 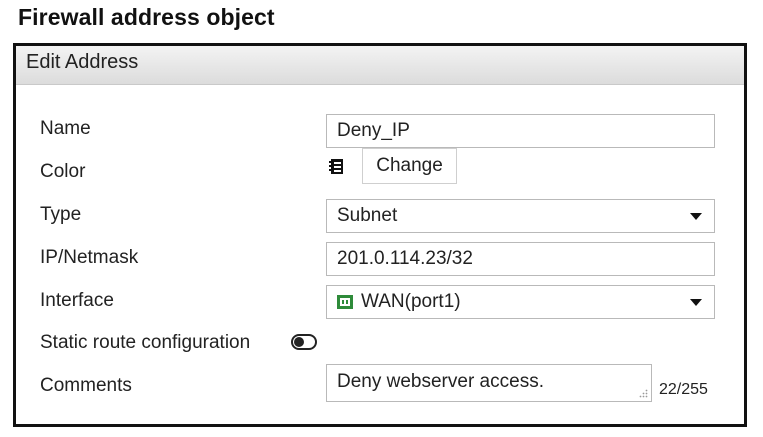 What do you see at coordinates (299, 342) in the screenshot?
I see `toggle-knob` at bounding box center [299, 342].